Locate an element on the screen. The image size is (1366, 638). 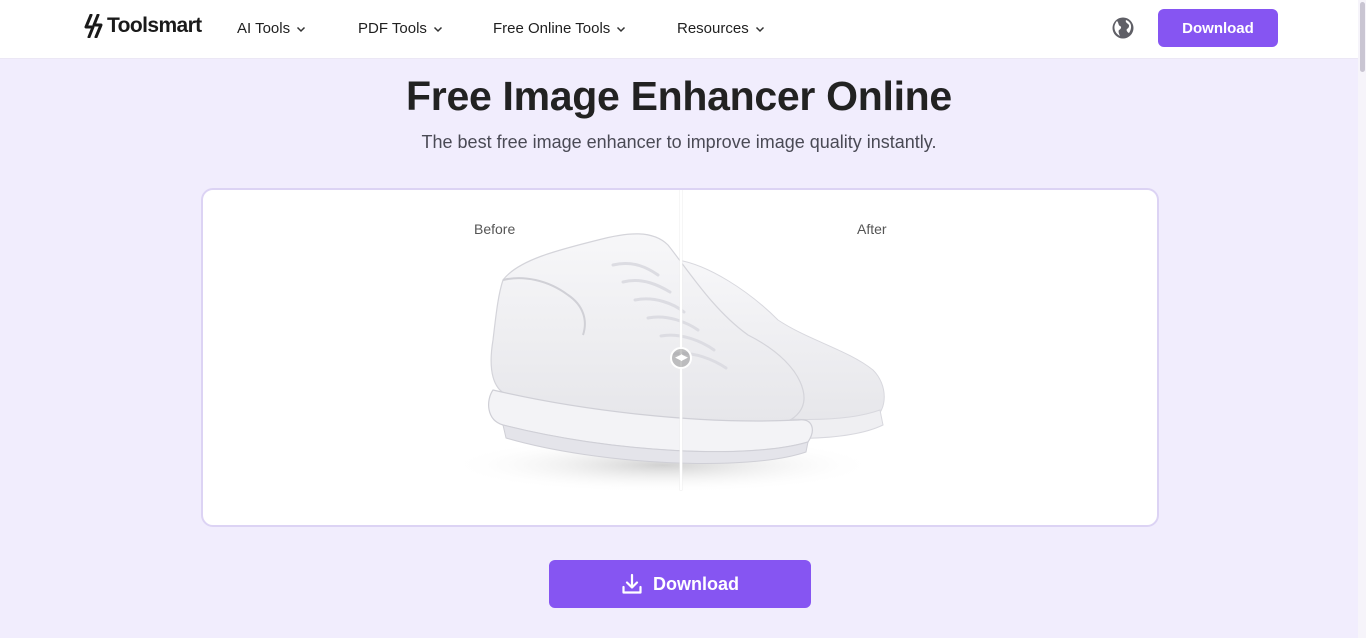
logo-icon is located at coordinates (93, 26).